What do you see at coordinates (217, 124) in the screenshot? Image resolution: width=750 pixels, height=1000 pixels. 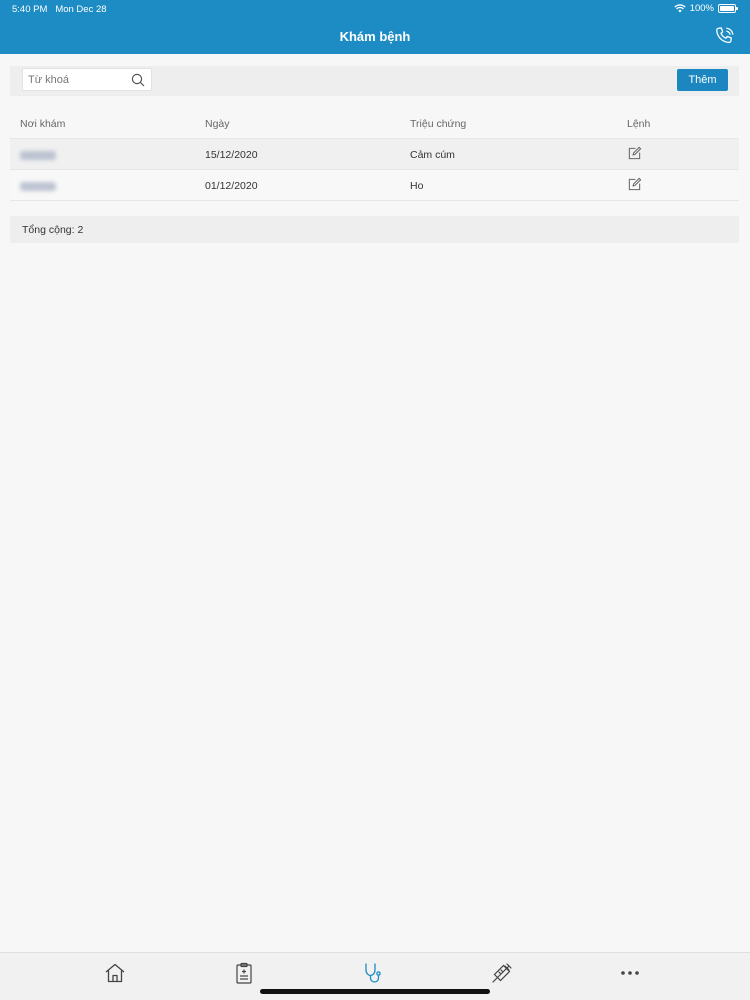 I see `column-header-date: Ngày` at bounding box center [217, 124].